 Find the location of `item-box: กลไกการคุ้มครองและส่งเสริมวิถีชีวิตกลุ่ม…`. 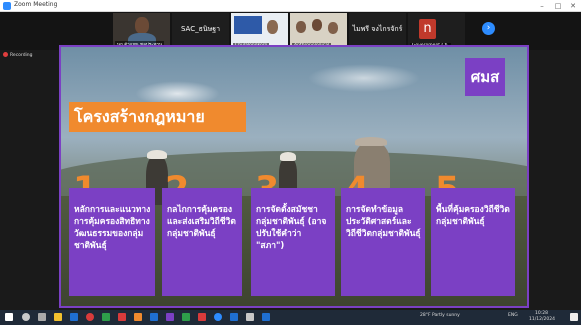

item-box: กลไกการคุ้มครองและส่งเสริมวิถีชีวิตกลุ่ม… is located at coordinates (202, 242).